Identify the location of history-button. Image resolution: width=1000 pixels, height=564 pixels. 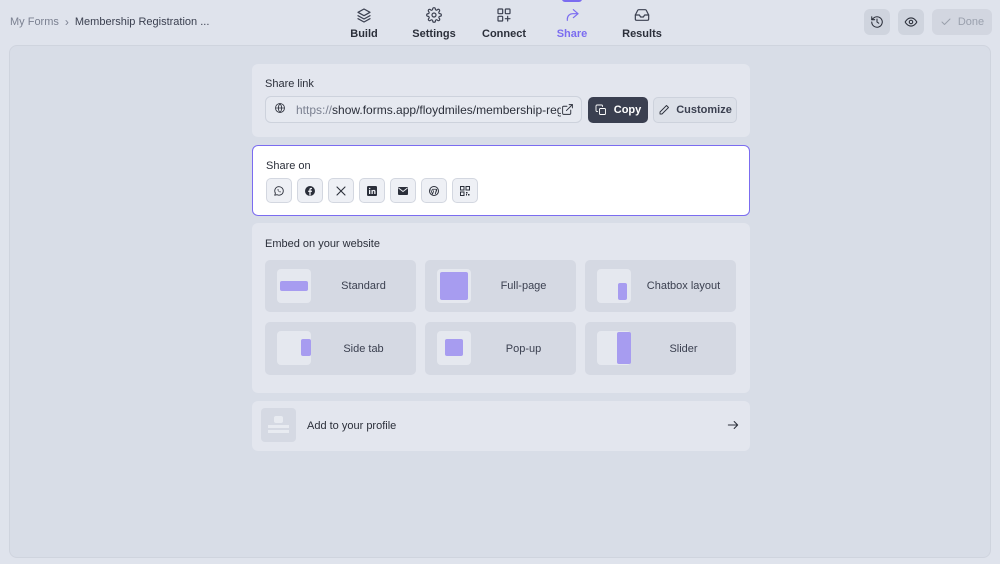
(877, 22).